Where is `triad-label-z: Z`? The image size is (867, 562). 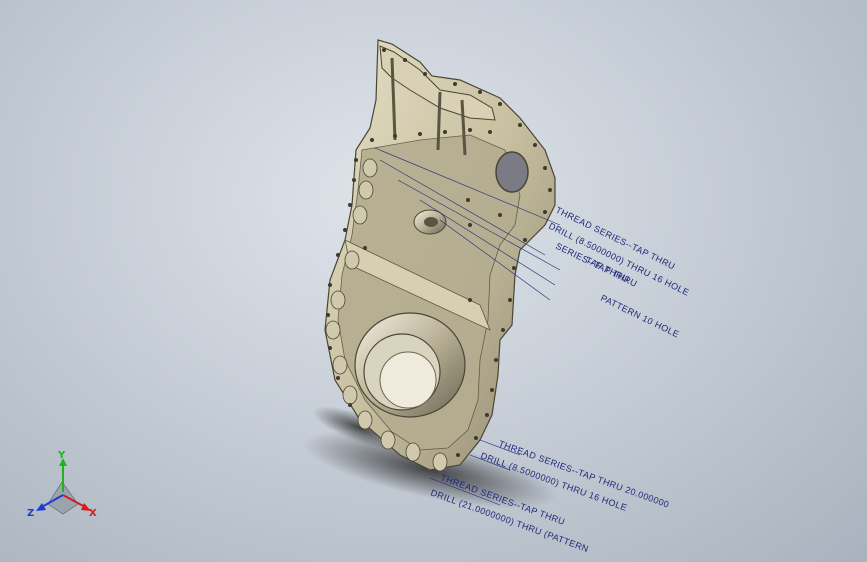 triad-label-z: Z is located at coordinates (30, 513).